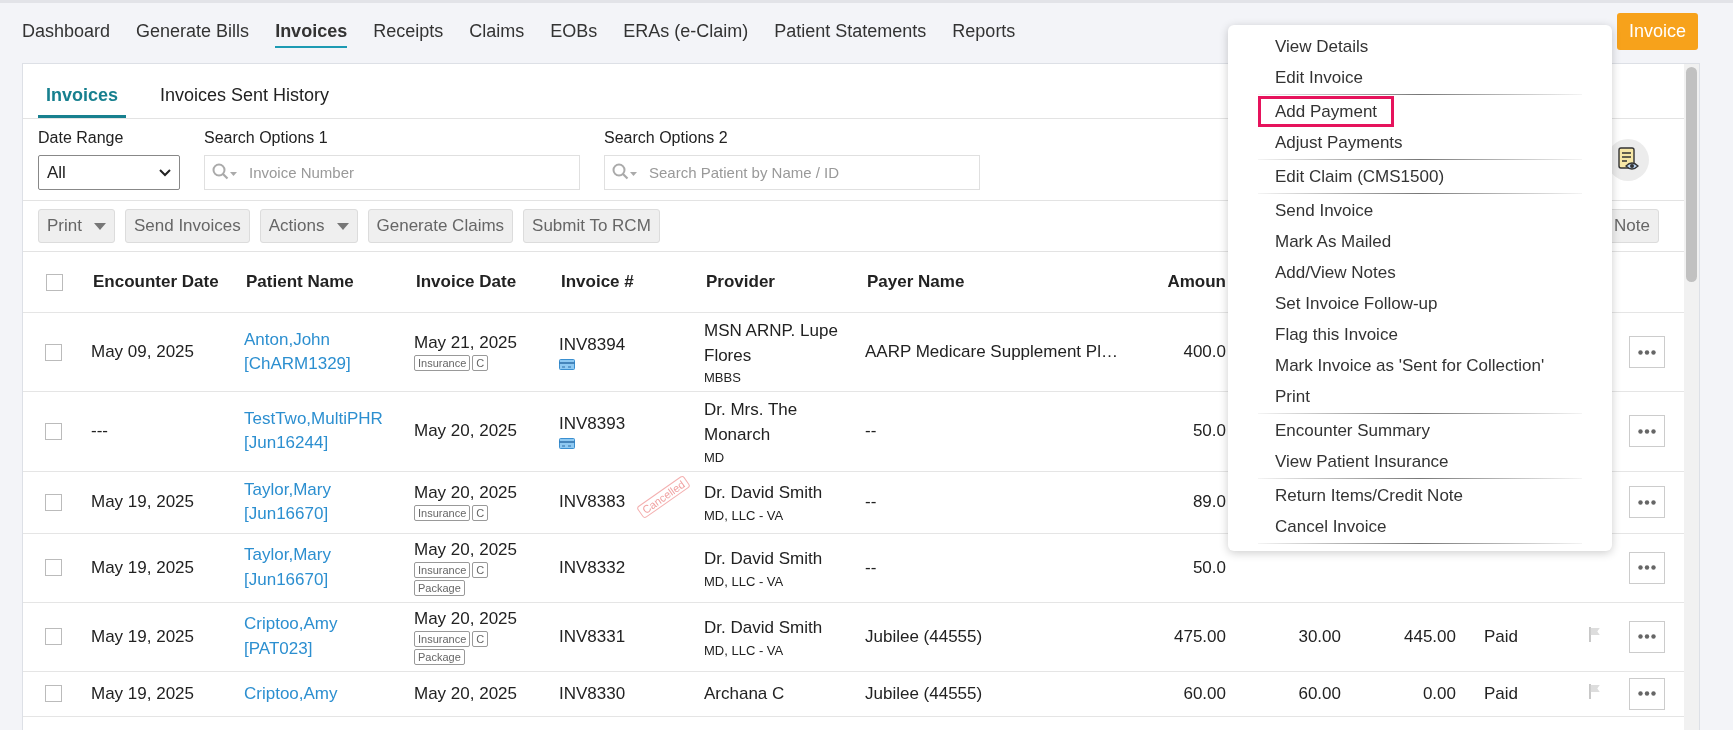 This screenshot has height=730, width=1733. I want to click on table-cell: Jubilee (44555), so click(924, 693).